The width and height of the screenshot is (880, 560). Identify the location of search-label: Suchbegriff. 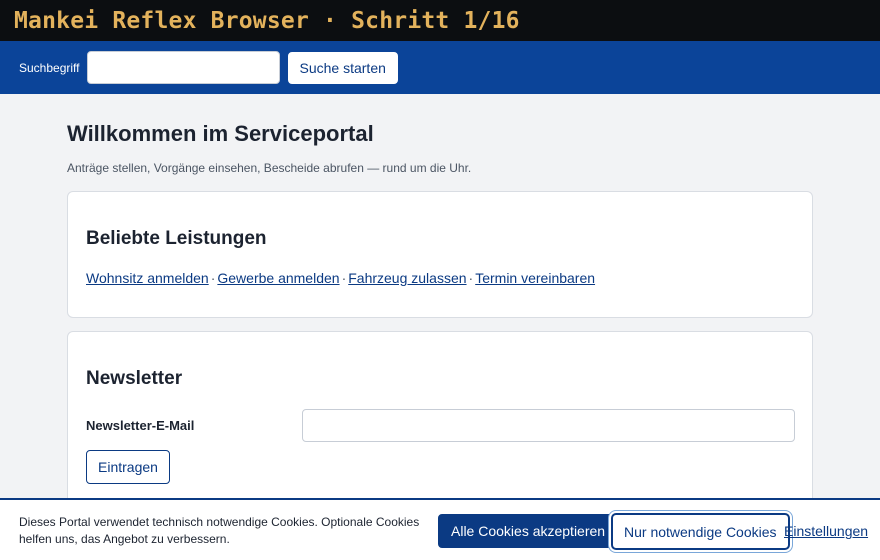
(49, 67).